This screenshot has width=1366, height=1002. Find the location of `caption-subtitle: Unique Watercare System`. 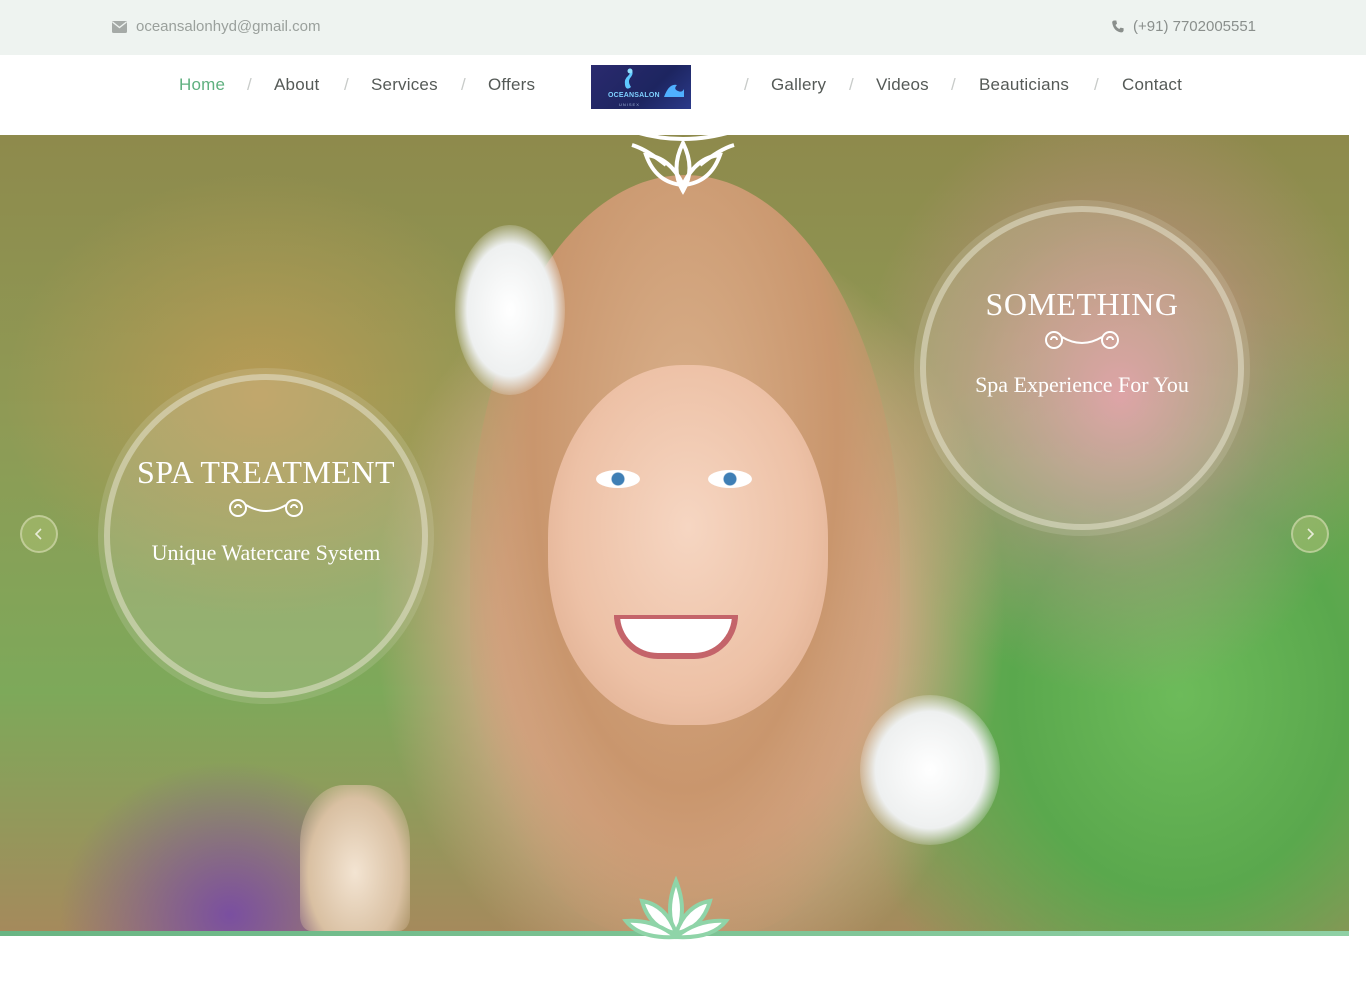

caption-subtitle: Unique Watercare System is located at coordinates (266, 552).